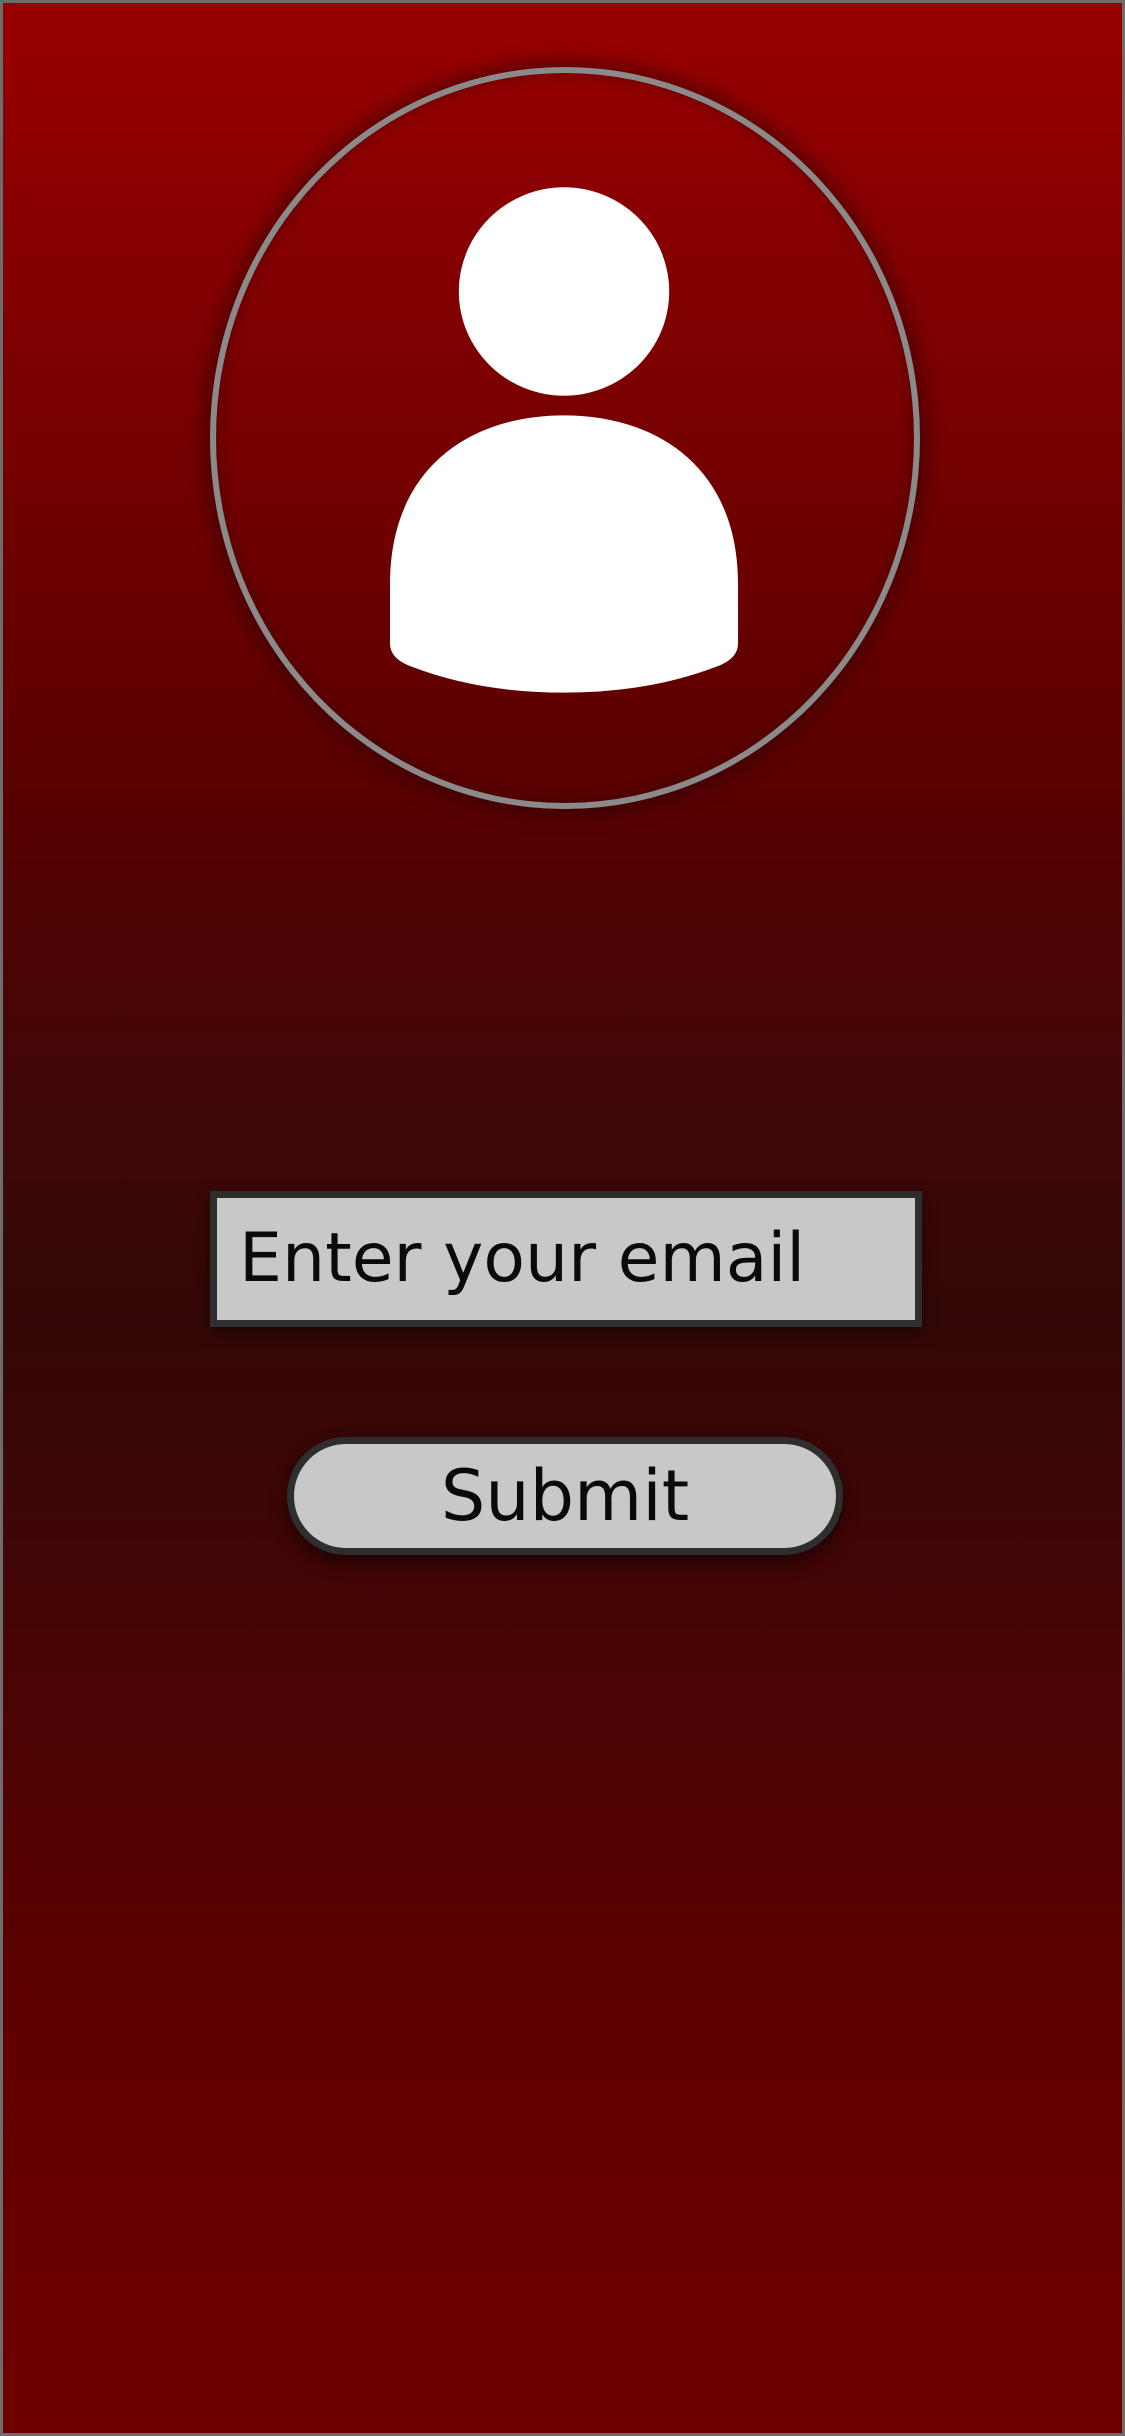 The width and height of the screenshot is (1125, 2436). I want to click on email-placeholder: Enter your email, so click(522, 1258).